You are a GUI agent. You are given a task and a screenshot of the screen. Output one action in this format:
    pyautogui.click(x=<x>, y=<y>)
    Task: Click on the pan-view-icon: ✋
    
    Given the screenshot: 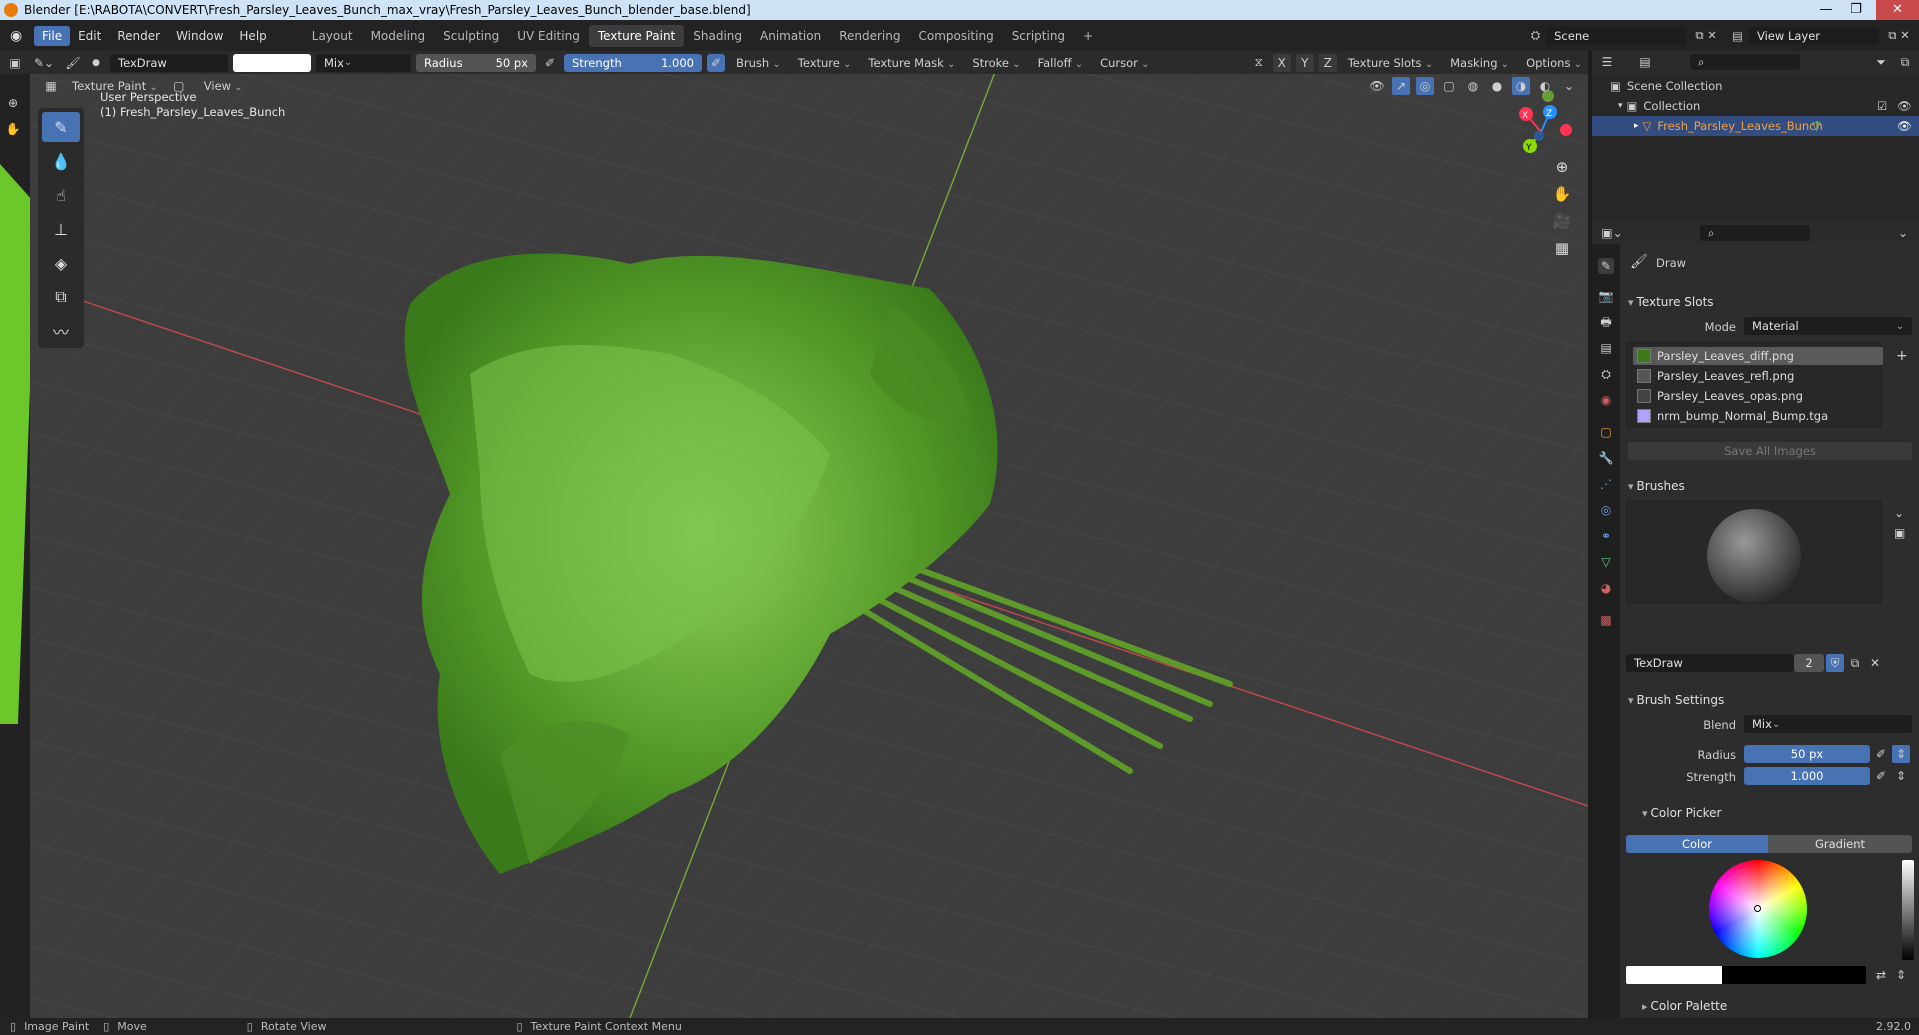 What is the action you would take?
    pyautogui.click(x=1562, y=194)
    